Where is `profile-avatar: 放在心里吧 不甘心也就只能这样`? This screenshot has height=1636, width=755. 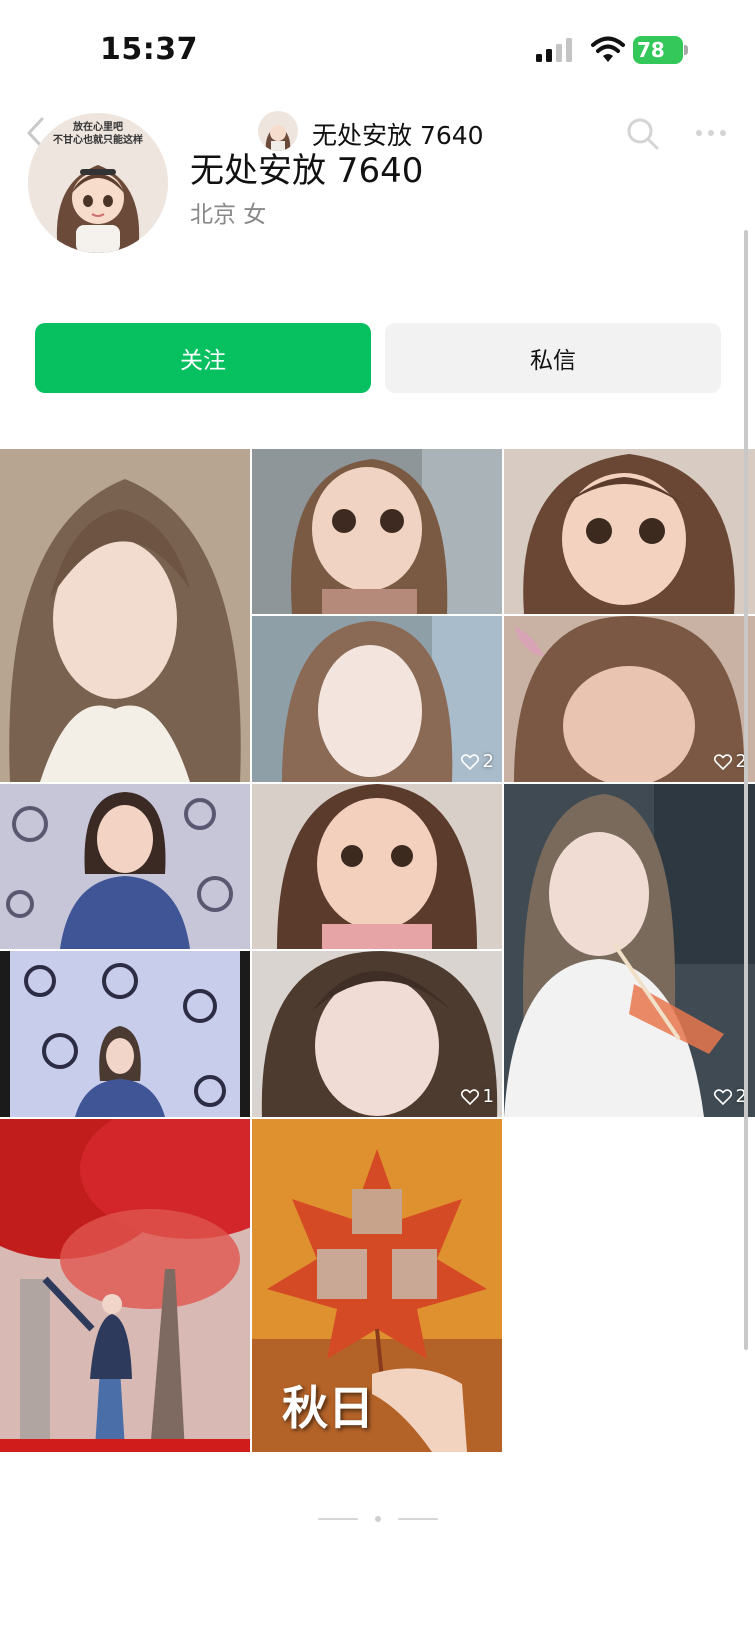 profile-avatar: 放在心里吧 不甘心也就只能这样 is located at coordinates (98, 183).